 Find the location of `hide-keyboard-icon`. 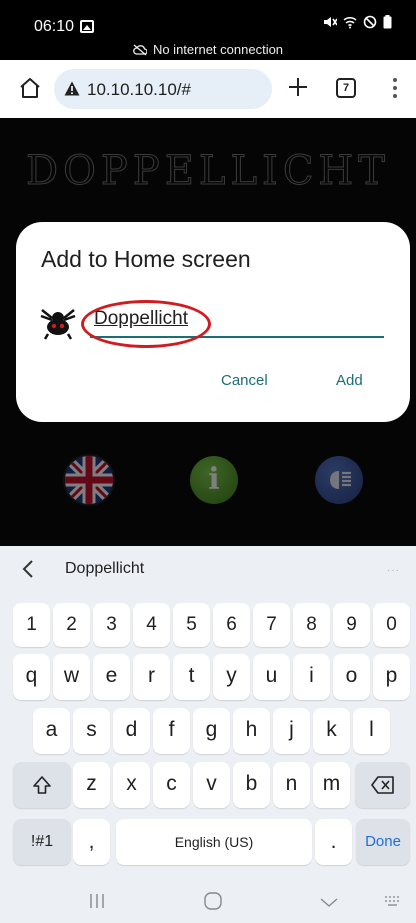

hide-keyboard-icon is located at coordinates (329, 904).